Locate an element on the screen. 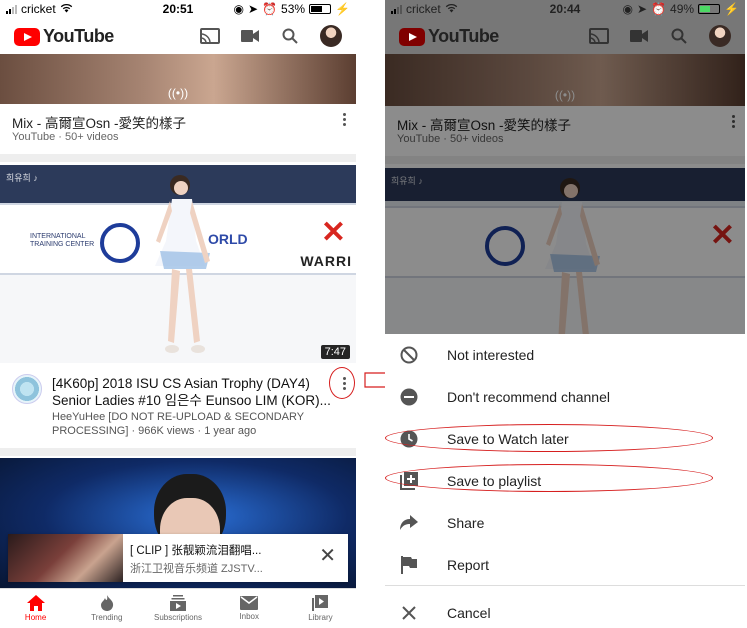 This screenshot has height=628, width=747. remove-circle-icon is located at coordinates (409, 397).